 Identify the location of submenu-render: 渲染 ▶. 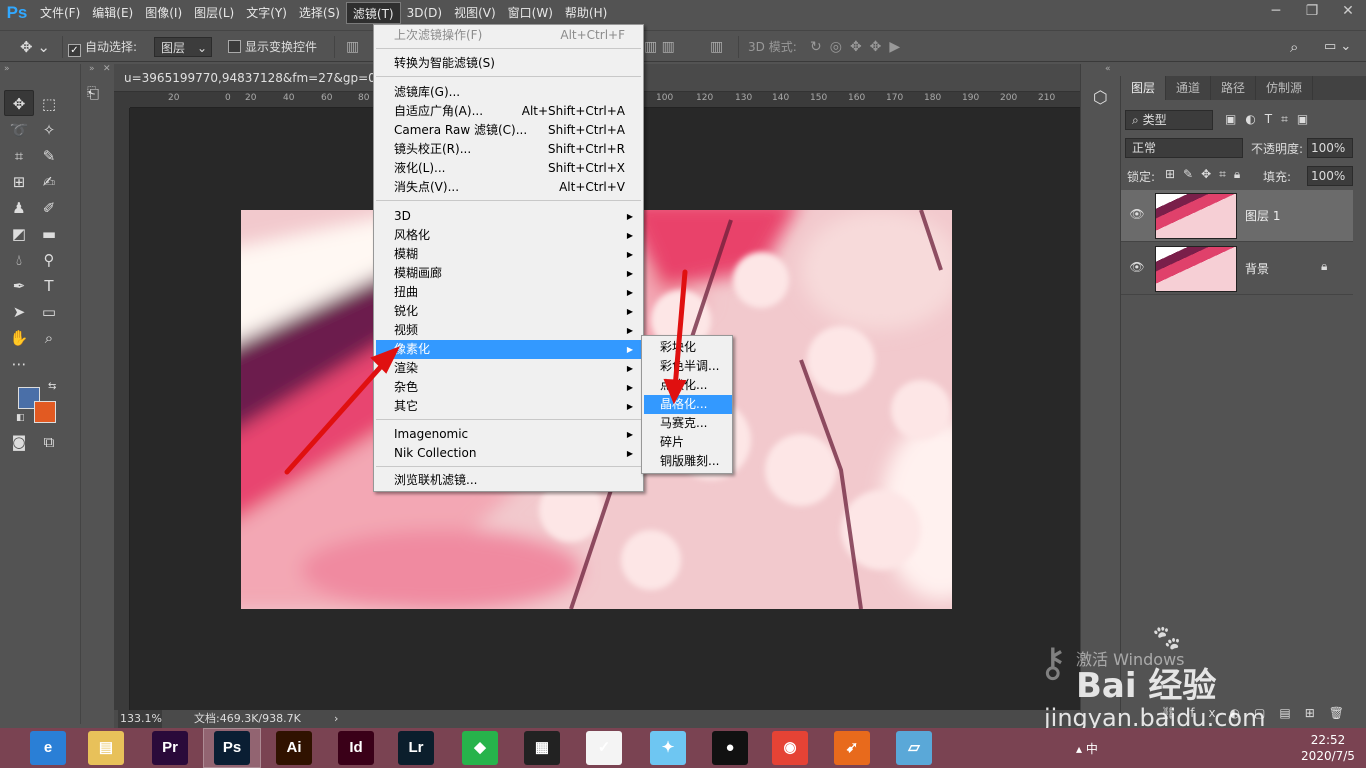
(508, 368).